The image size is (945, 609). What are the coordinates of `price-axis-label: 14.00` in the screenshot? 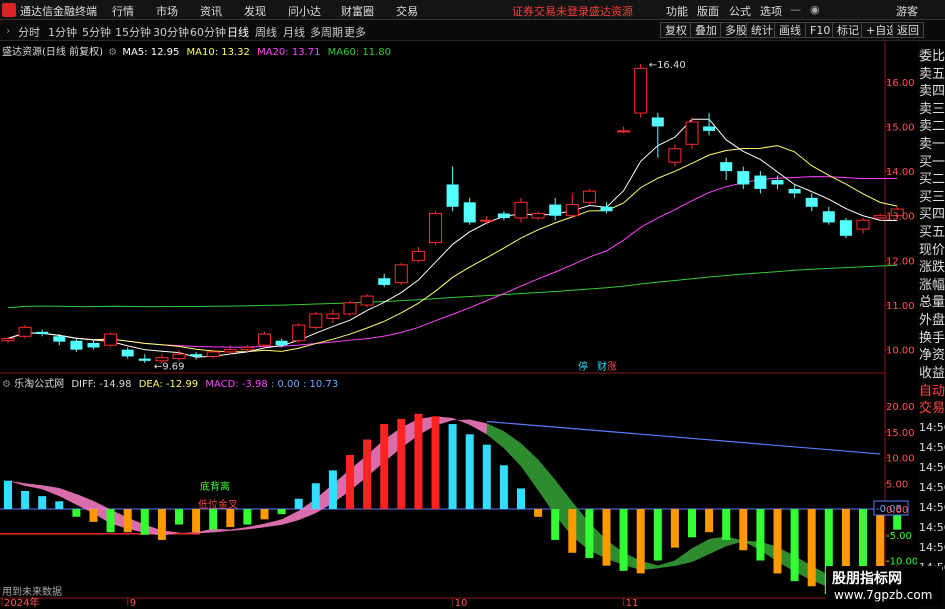 It's located at (900, 172).